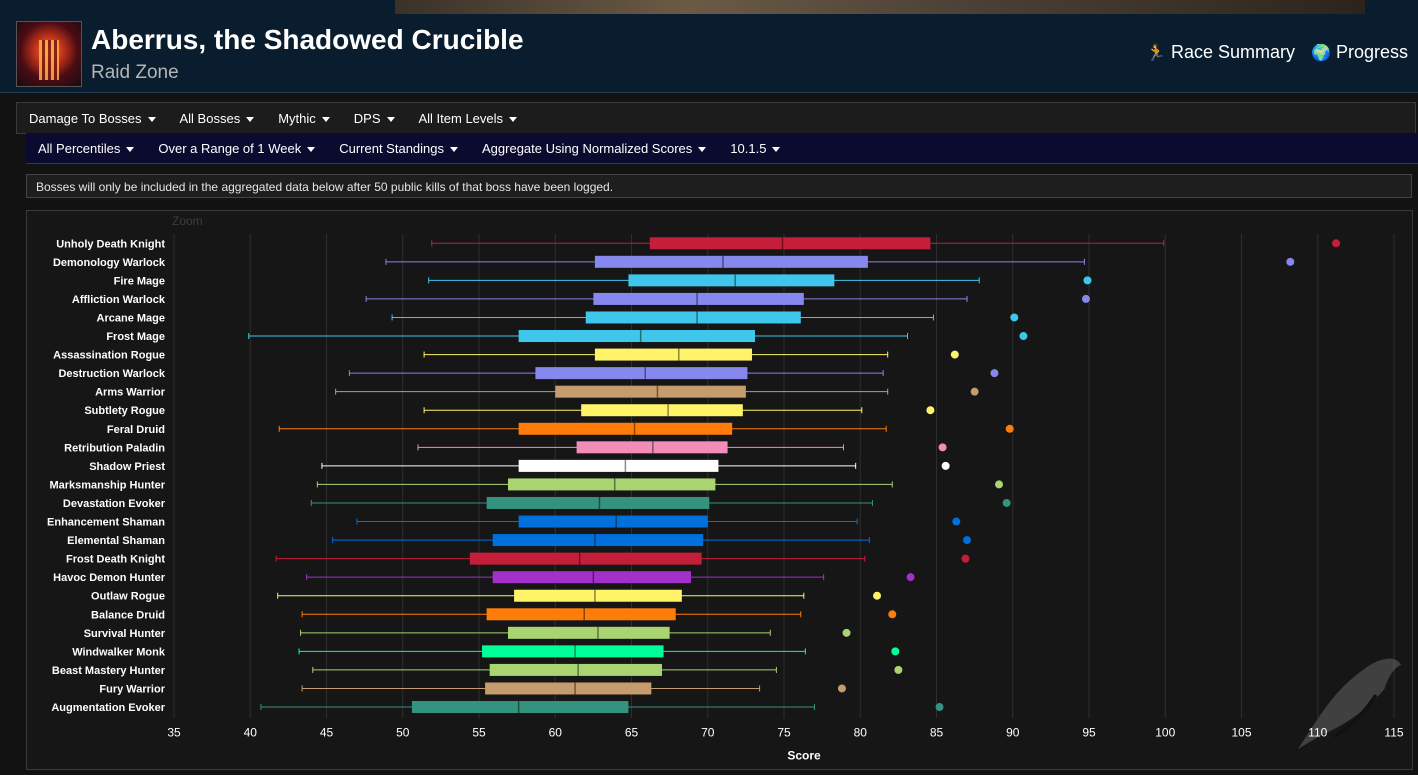 This screenshot has height=775, width=1418. What do you see at coordinates (236, 148) in the screenshot?
I see `time-range-dropdown: Over a Range of 1 Week` at bounding box center [236, 148].